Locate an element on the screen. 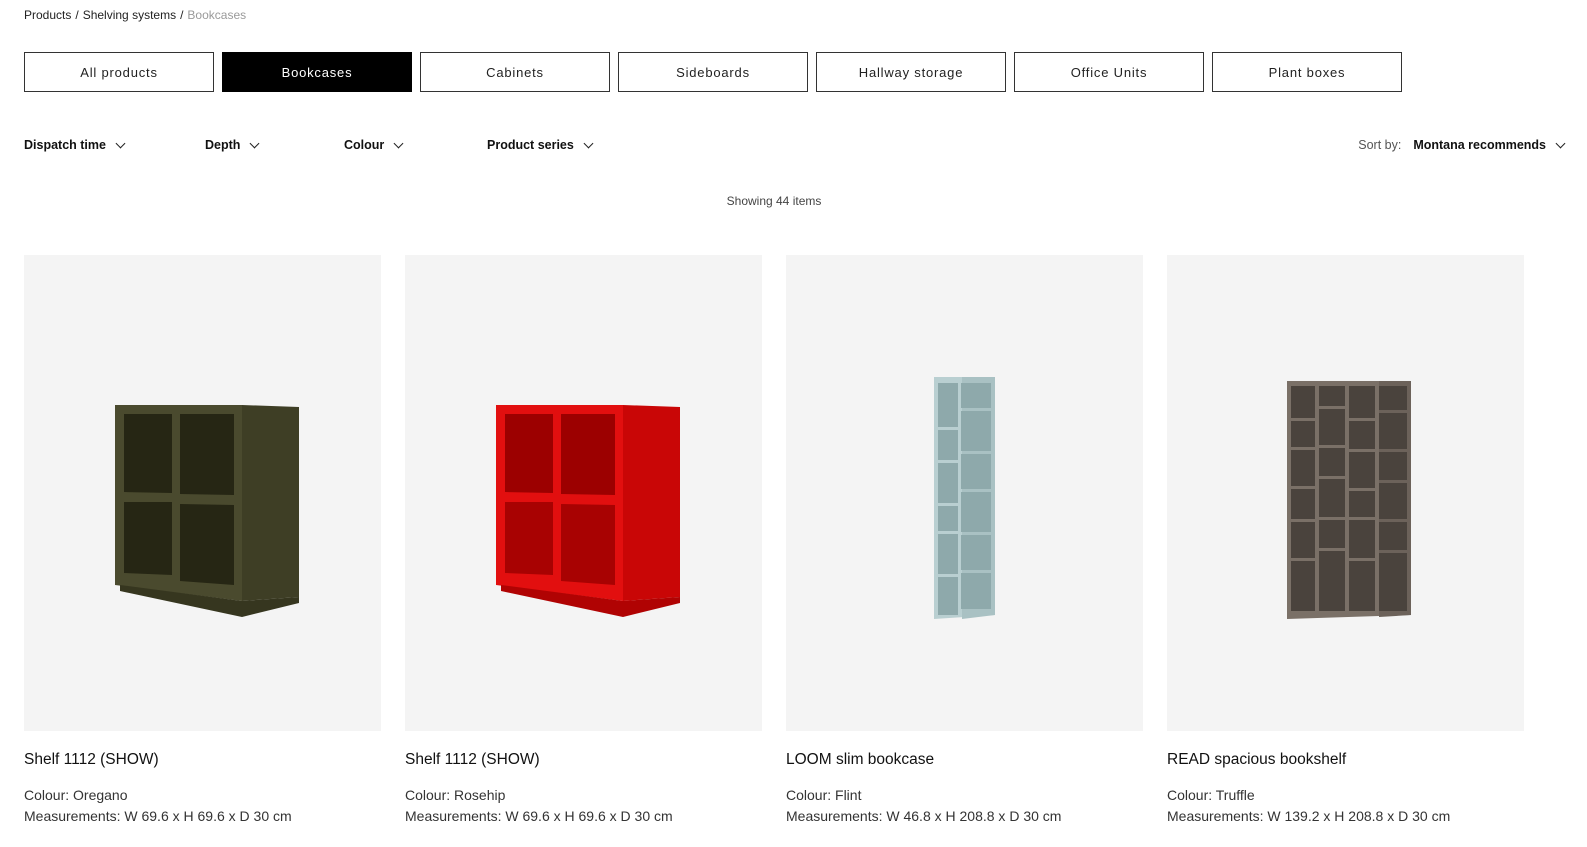 Image resolution: width=1587 pixels, height=847 pixels. sort-value: Montana recommends is located at coordinates (1479, 145).